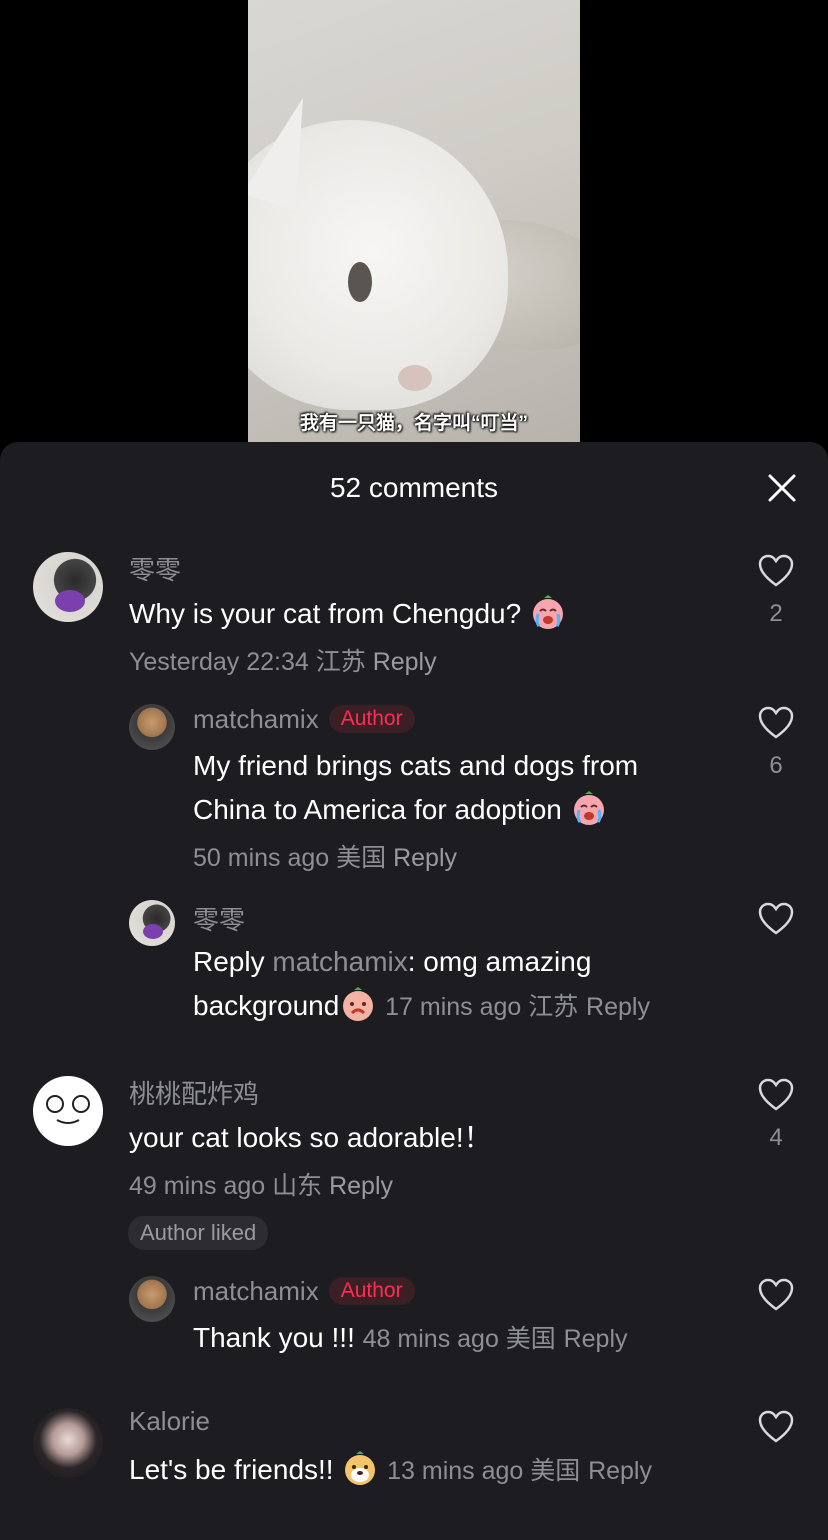  I want to click on like-count: 4, so click(776, 1137).